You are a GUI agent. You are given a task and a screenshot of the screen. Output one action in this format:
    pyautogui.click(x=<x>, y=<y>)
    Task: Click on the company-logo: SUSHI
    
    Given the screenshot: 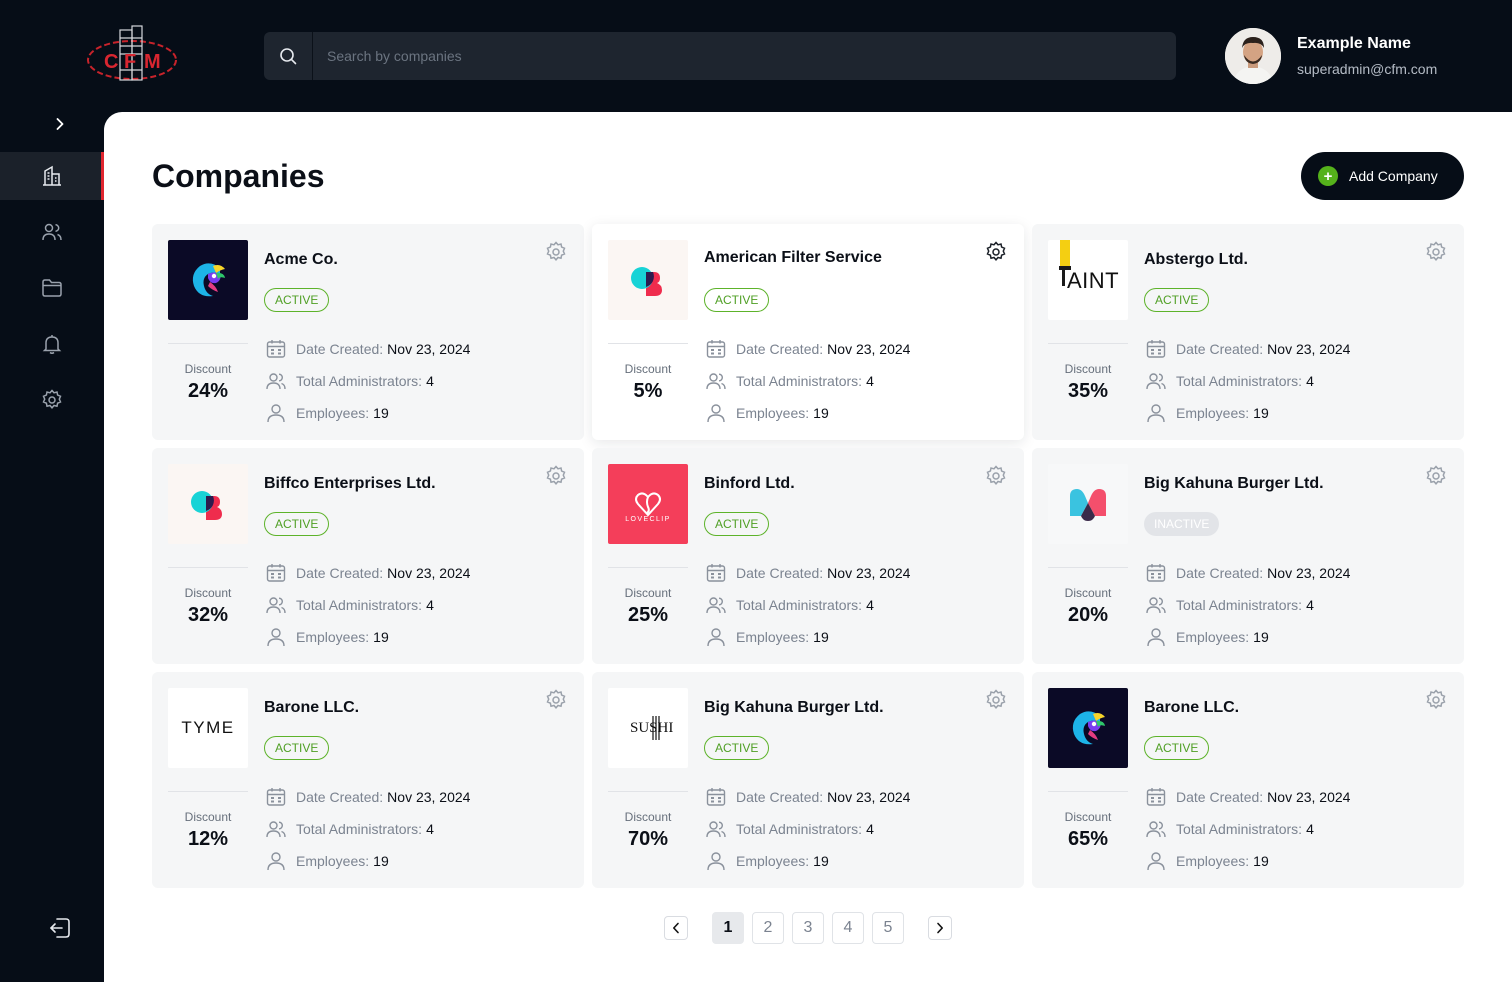 What is the action you would take?
    pyautogui.click(x=648, y=728)
    